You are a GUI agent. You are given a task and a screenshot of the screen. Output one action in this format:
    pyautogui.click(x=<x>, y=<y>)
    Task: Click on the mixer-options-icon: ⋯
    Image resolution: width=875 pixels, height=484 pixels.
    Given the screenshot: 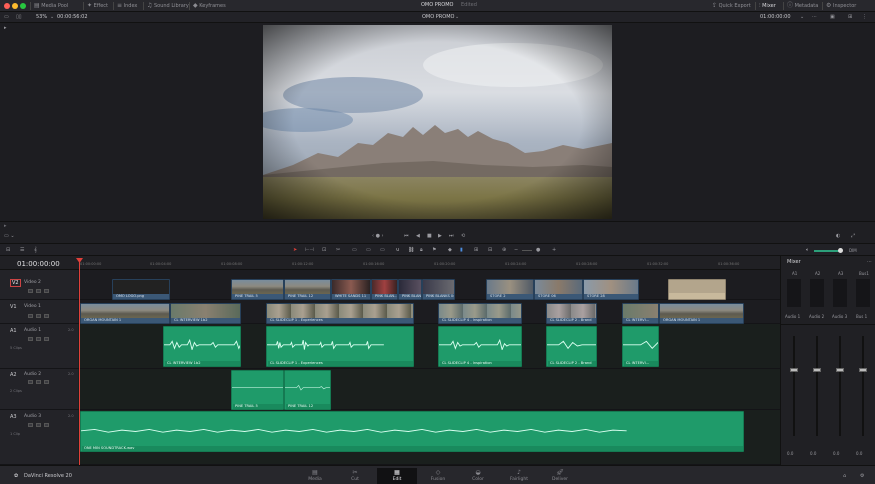 What is the action you would take?
    pyautogui.click(x=869, y=262)
    